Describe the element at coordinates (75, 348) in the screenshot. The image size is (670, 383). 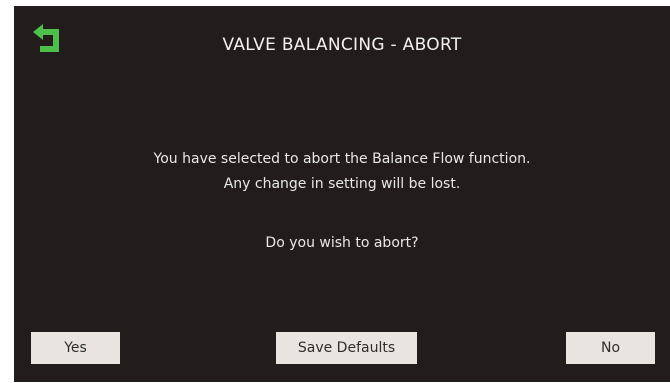
I see `yes-button: Yes` at that location.